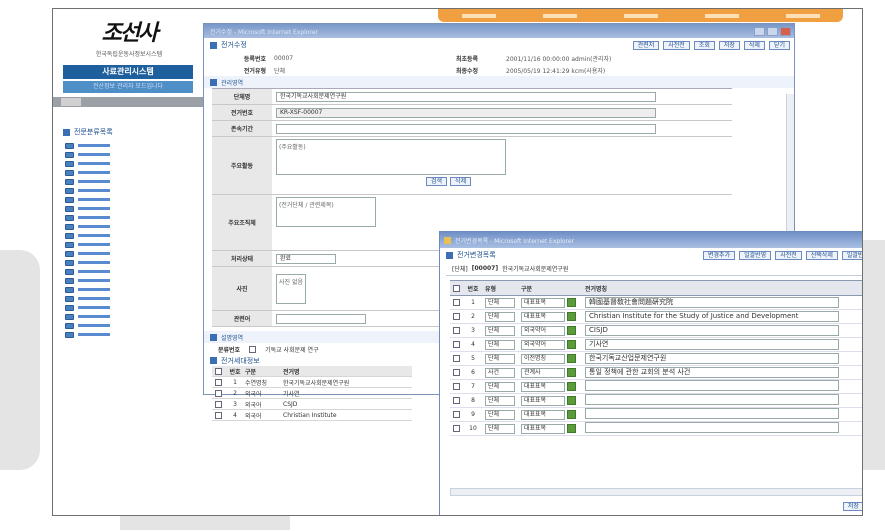  What do you see at coordinates (759, 31) in the screenshot?
I see `minimize-button` at bounding box center [759, 31].